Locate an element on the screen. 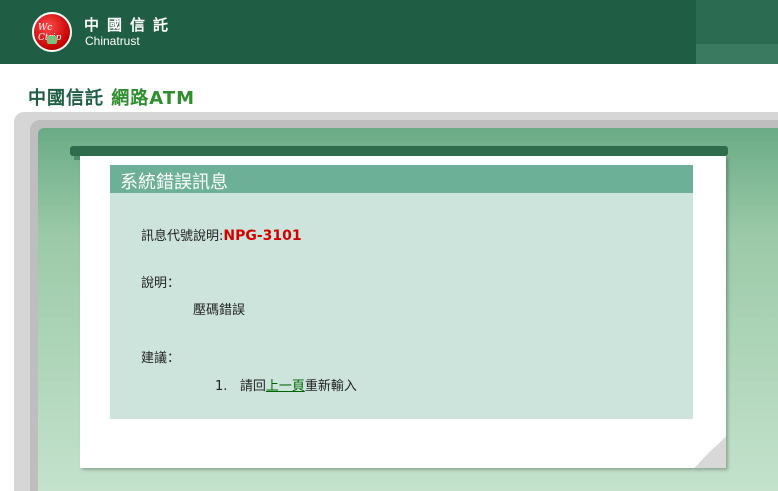  description-text: 壓碼錯誤 is located at coordinates (219, 310).